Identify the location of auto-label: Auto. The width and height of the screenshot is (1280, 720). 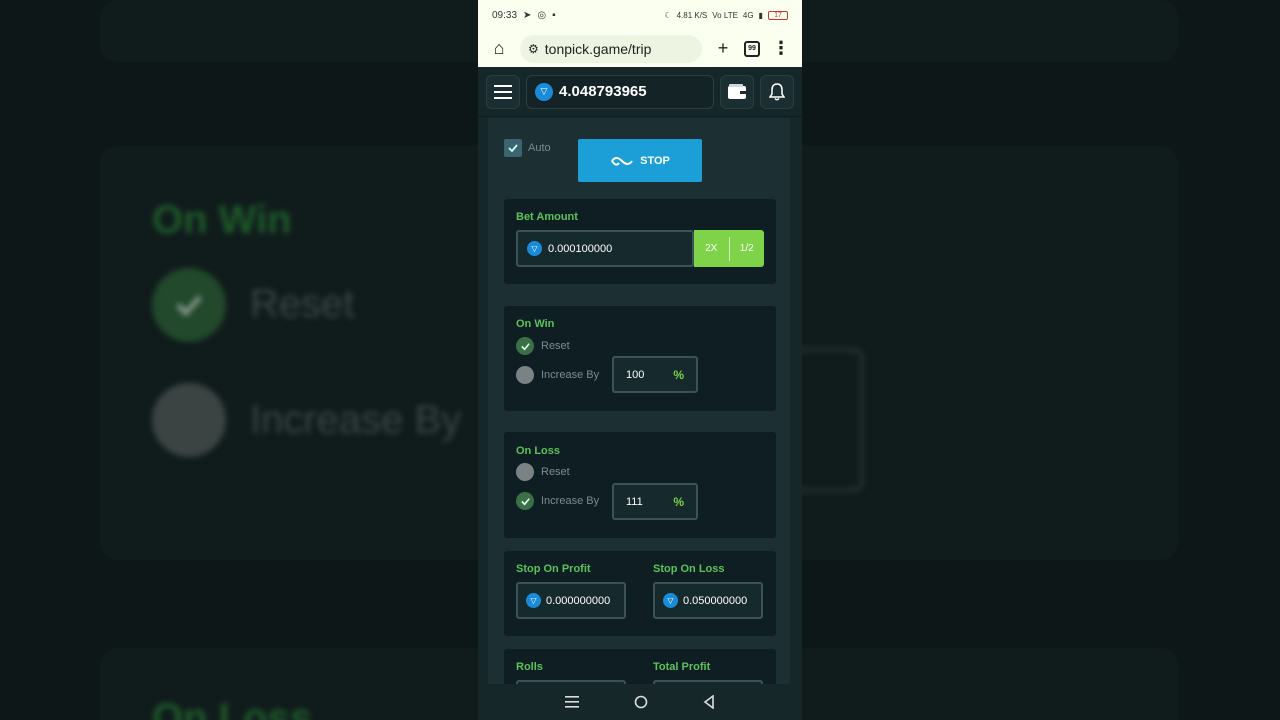
(539, 148).